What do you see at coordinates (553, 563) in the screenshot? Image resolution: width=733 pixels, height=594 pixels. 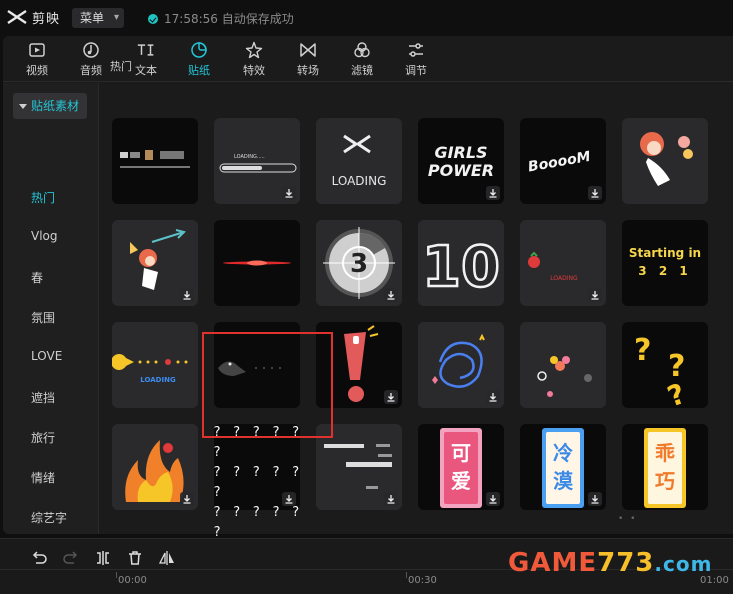 I see `watermark-game: GAME` at bounding box center [553, 563].